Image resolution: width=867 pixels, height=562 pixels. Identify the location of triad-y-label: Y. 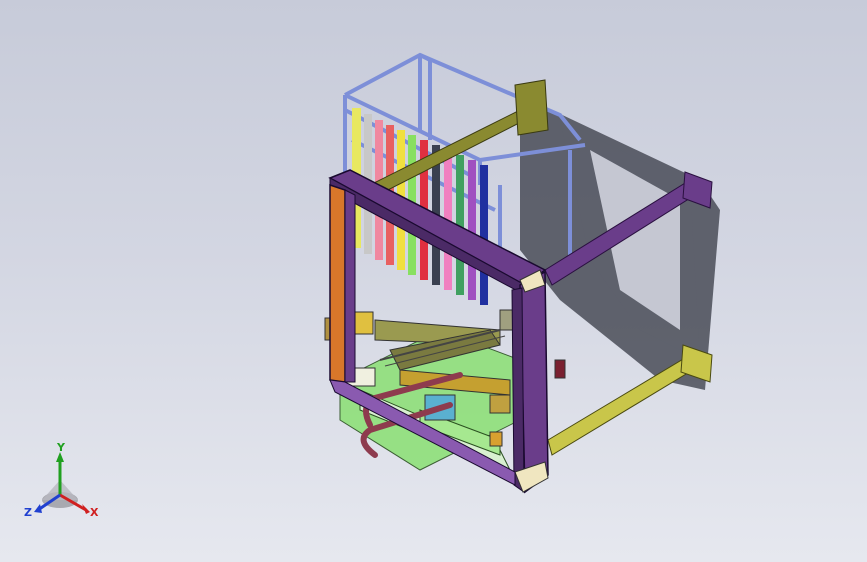
(61, 447).